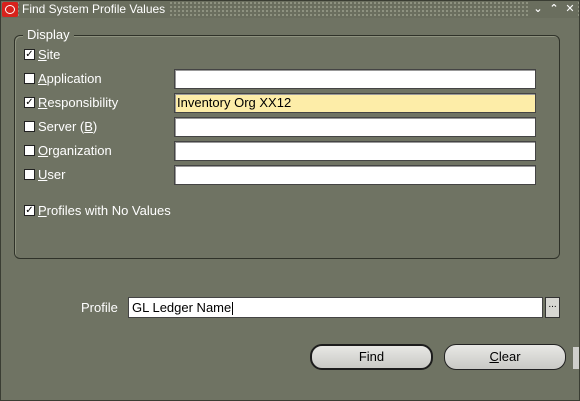 The image size is (580, 401). Describe the element at coordinates (51, 175) in the screenshot. I see `user-label: User` at that location.